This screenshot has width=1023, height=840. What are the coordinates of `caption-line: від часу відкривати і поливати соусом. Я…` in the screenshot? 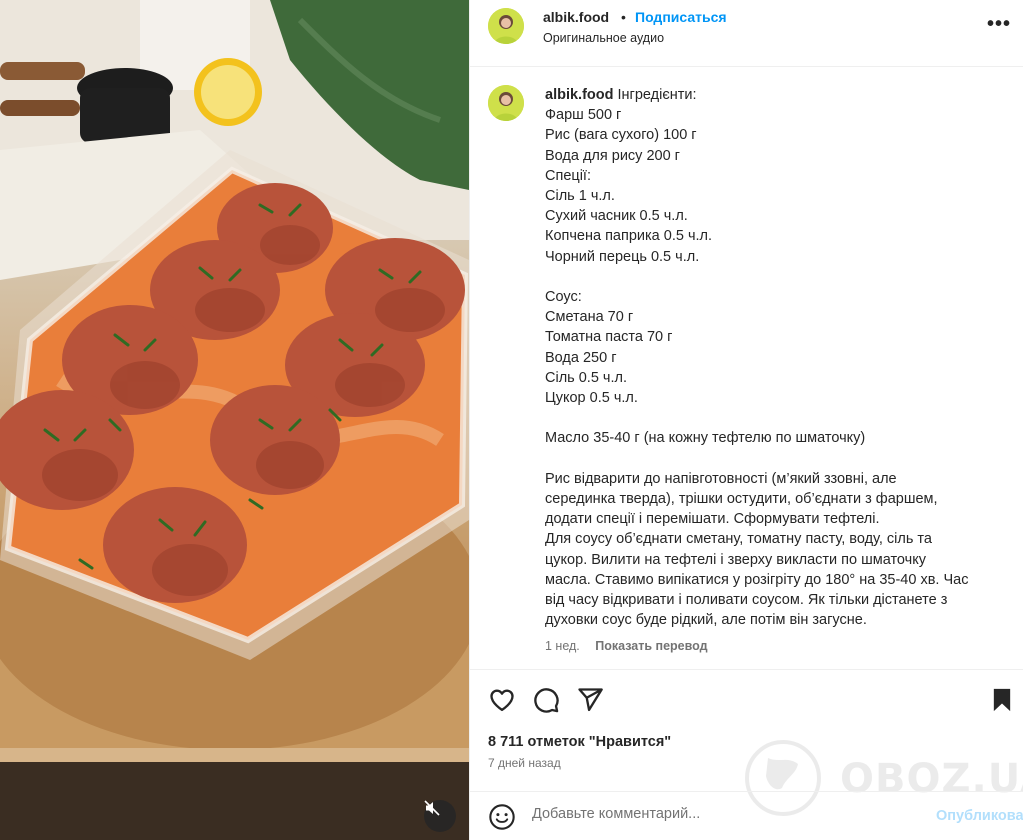 It's located at (746, 600).